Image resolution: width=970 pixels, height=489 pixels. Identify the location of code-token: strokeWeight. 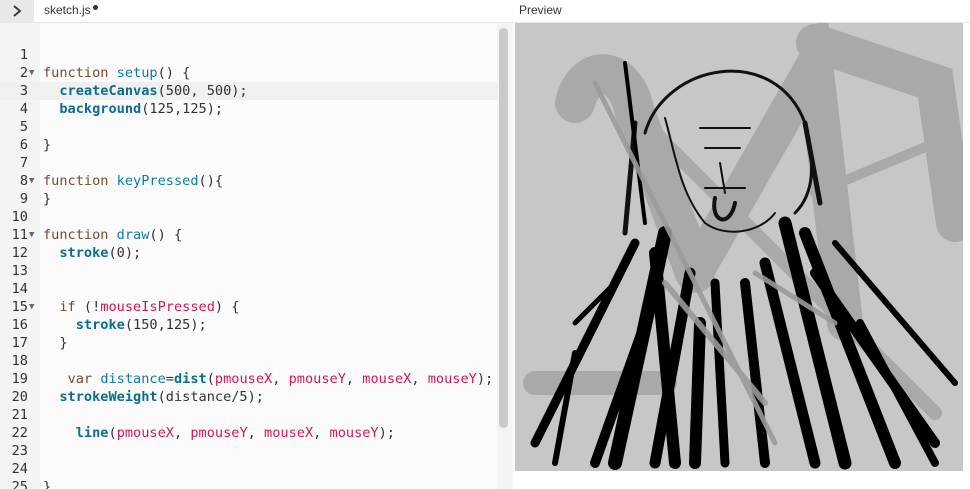
(108, 397).